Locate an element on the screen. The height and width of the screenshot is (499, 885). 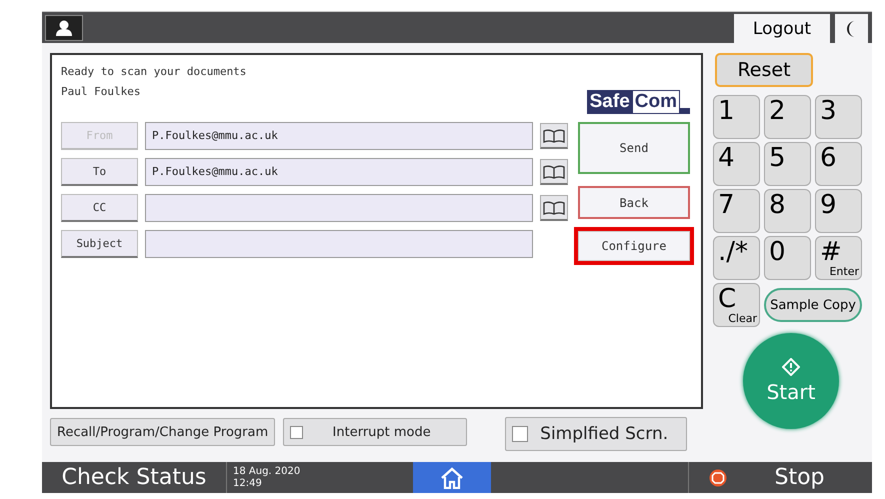
keypad-key: 0 is located at coordinates (787, 258).